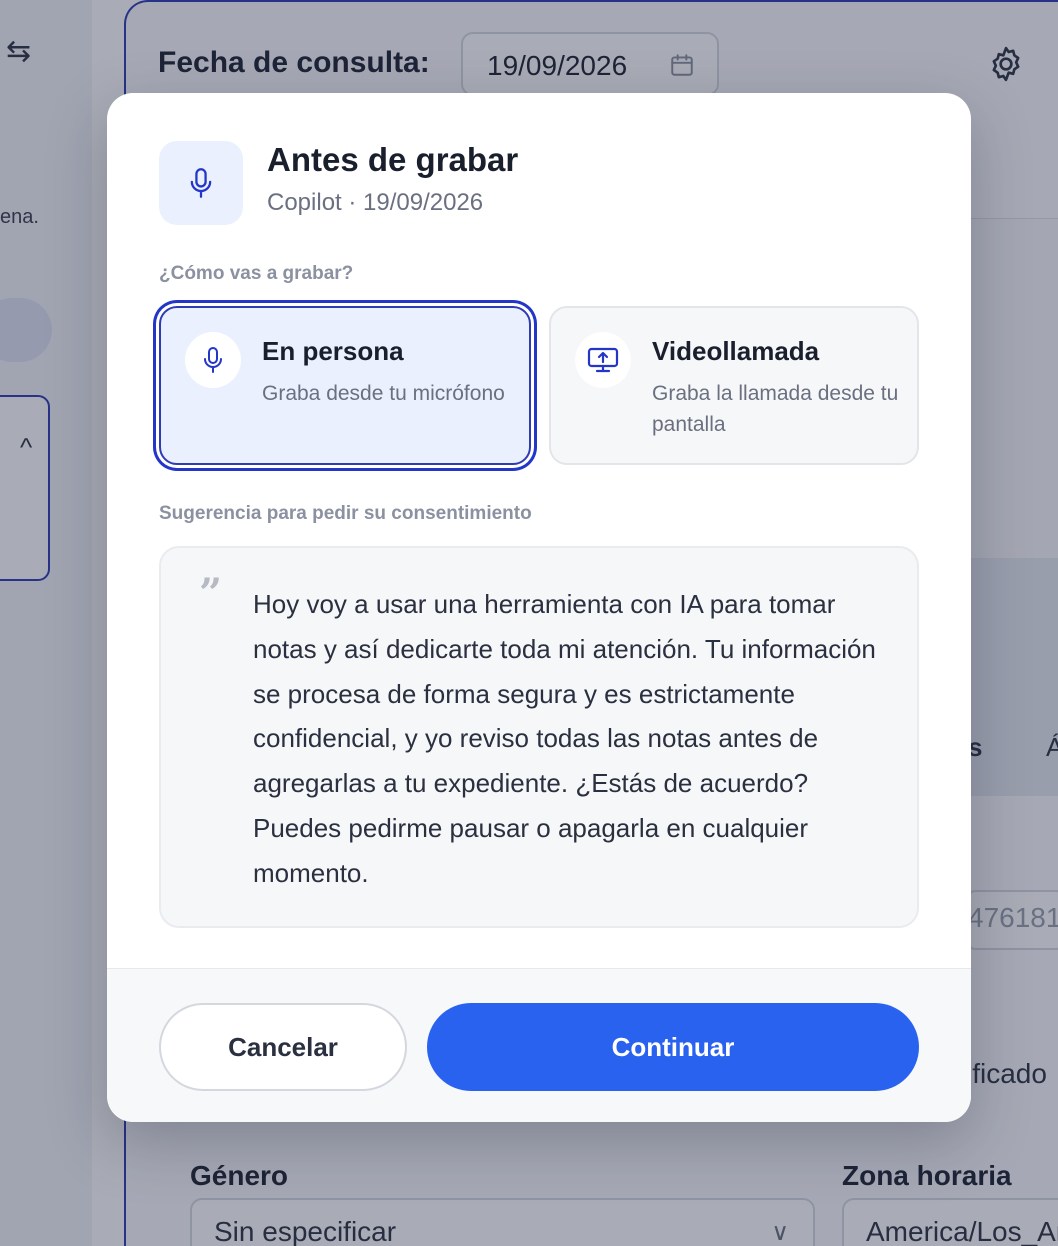 The image size is (1058, 1246). What do you see at coordinates (256, 273) in the screenshot?
I see `record-method-label: ¿Cómo vas a grabar?` at bounding box center [256, 273].